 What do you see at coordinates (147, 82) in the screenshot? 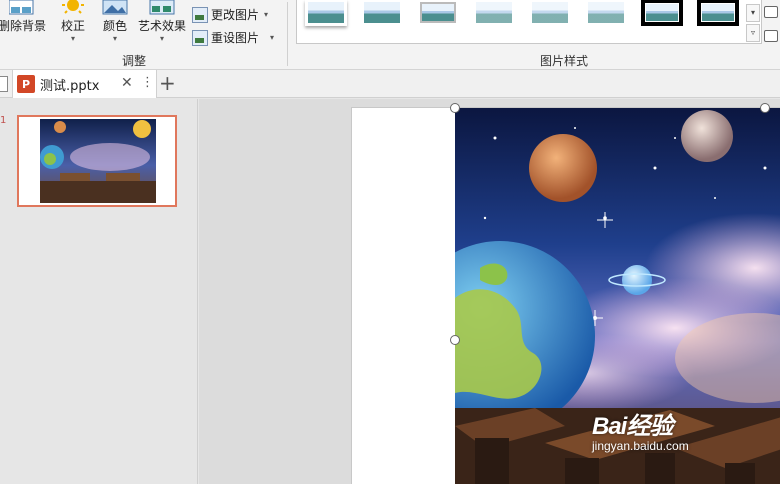
I see `more-options-icon: ⋮` at bounding box center [147, 82].